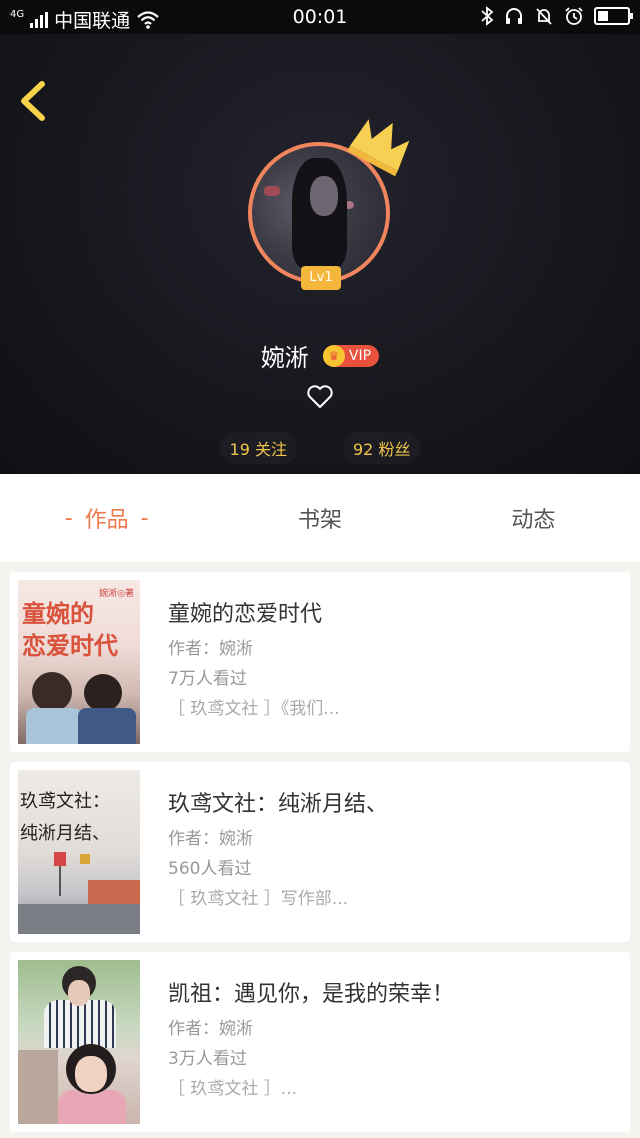 Image resolution: width=640 pixels, height=1138 pixels. I want to click on tab-label: 书架, so click(319, 520).